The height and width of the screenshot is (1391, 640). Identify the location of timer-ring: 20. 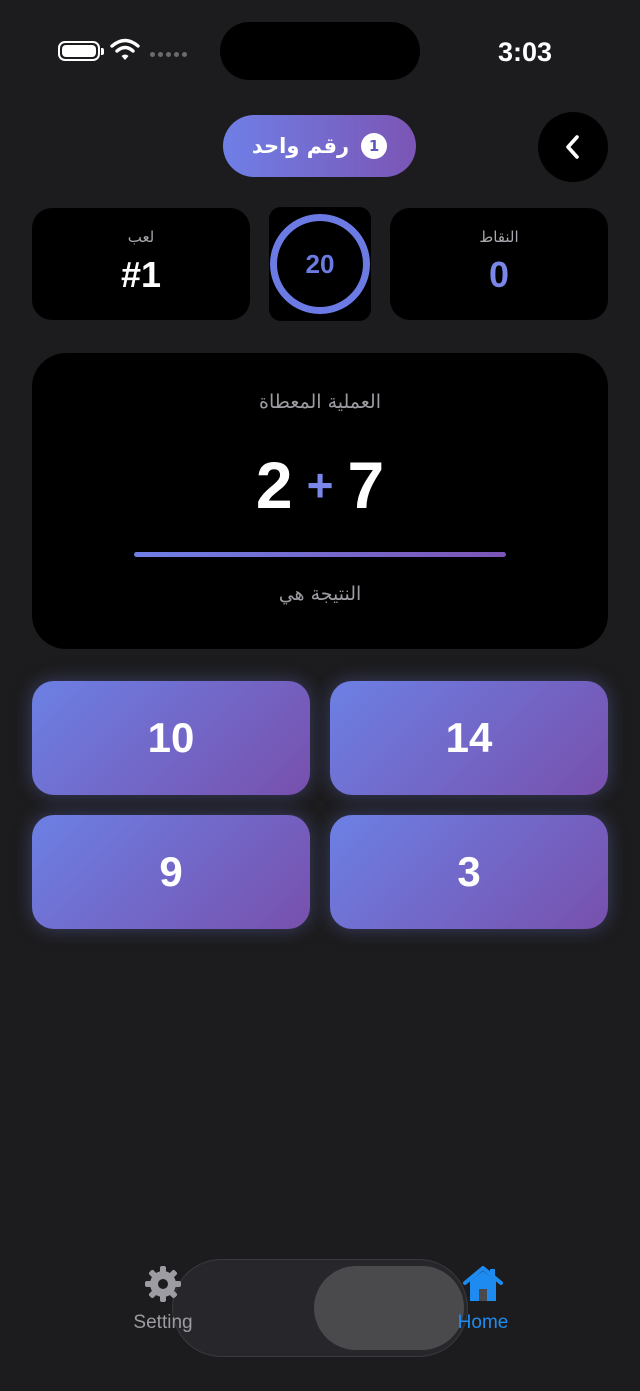
(320, 264).